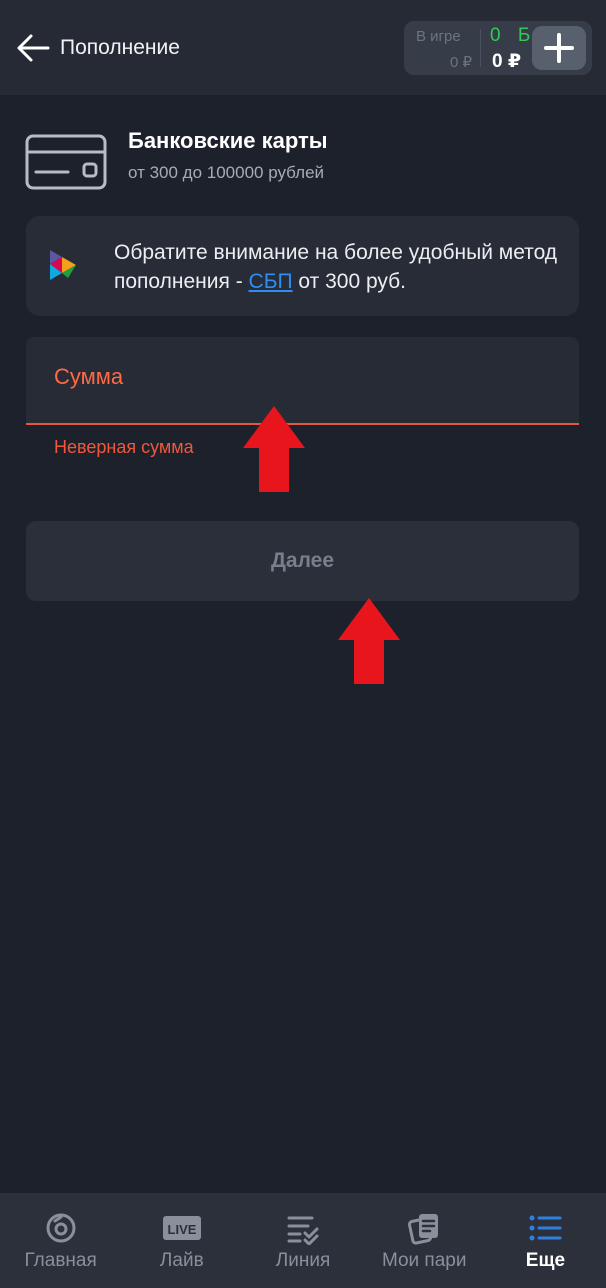 The height and width of the screenshot is (1288, 606). What do you see at coordinates (545, 1228) in the screenshot?
I see `menu-icon` at bounding box center [545, 1228].